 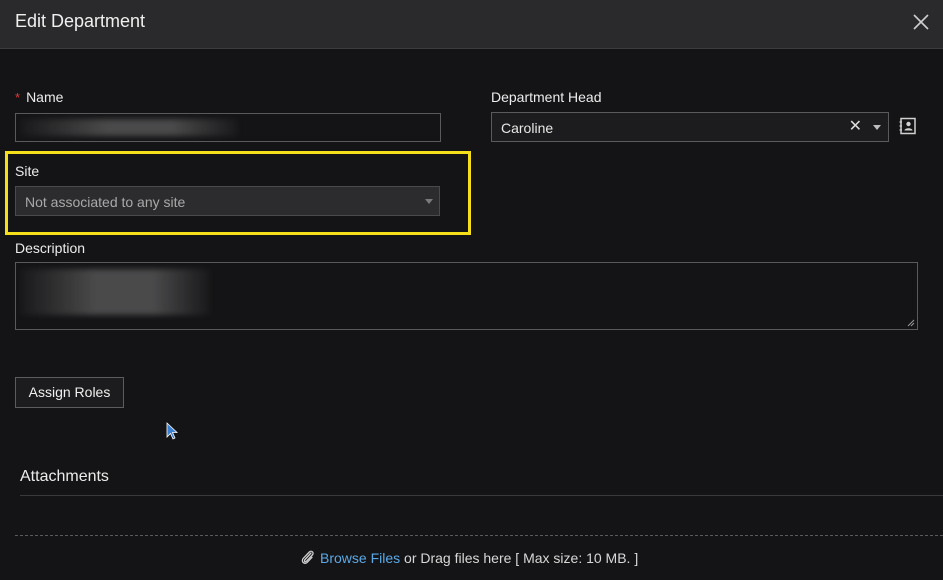 I want to click on required-marker: *, so click(x=18, y=97).